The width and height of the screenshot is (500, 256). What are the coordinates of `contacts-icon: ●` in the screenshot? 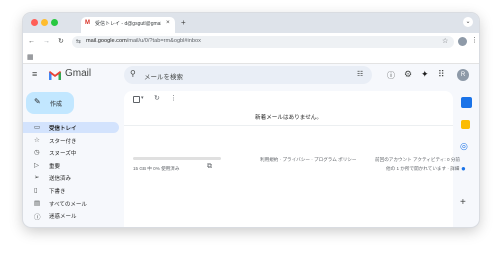 It's located at (463, 168).